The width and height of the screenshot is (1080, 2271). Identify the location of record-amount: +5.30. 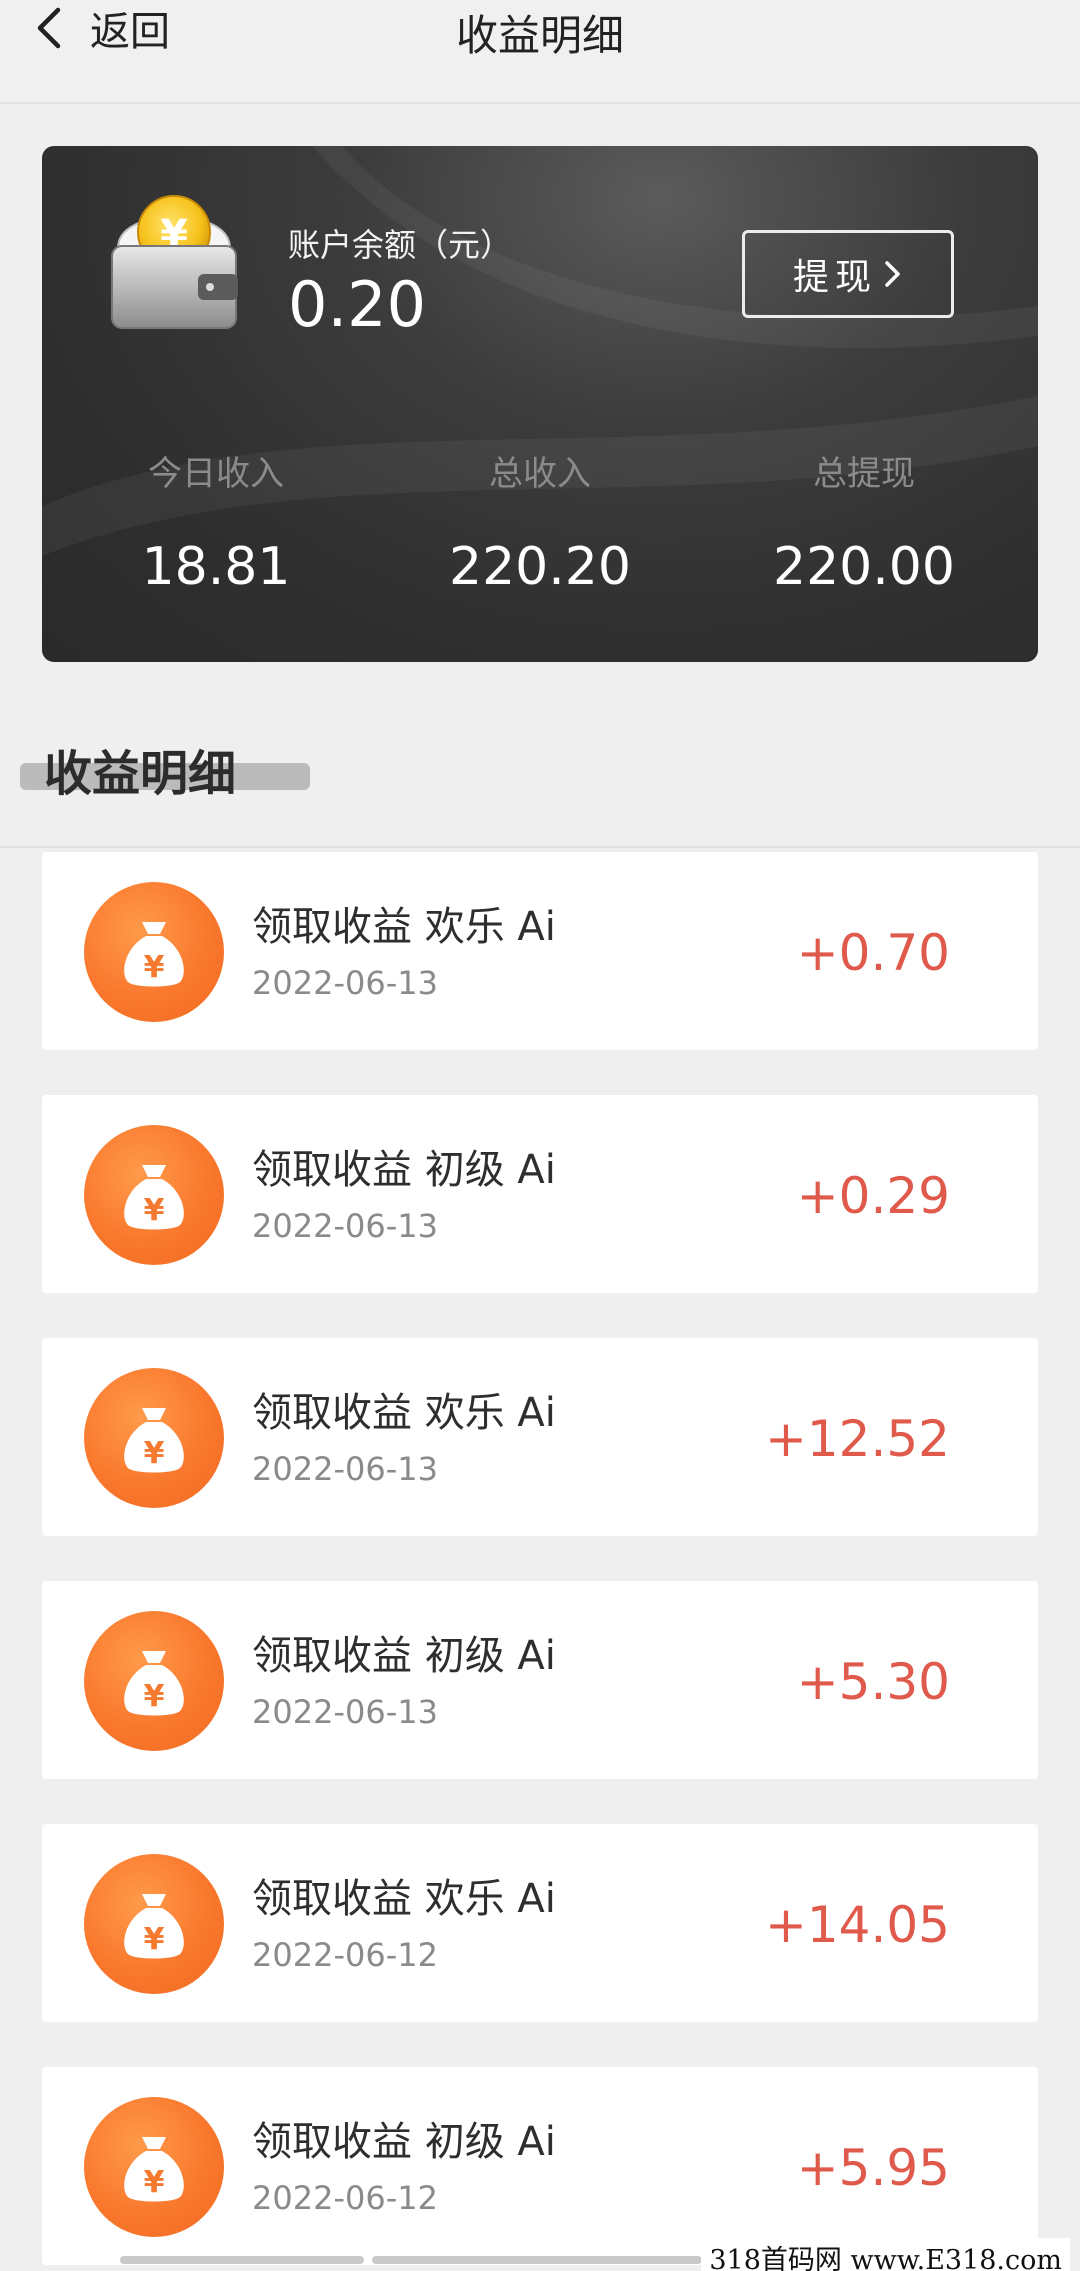
(873, 1682).